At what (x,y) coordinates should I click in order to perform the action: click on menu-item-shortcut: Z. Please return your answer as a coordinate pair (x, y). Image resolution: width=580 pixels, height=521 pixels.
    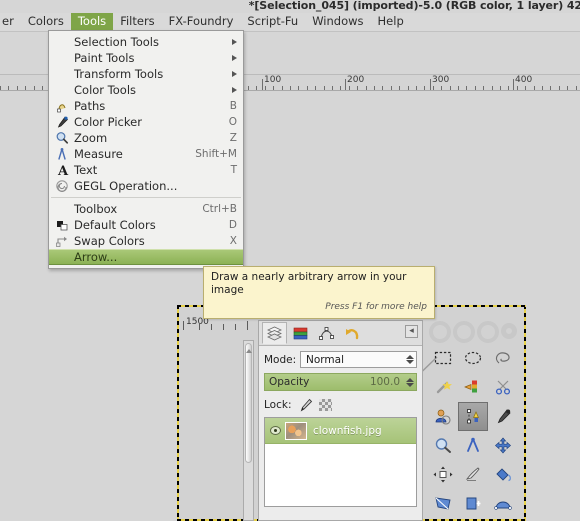
    Looking at the image, I should click on (233, 138).